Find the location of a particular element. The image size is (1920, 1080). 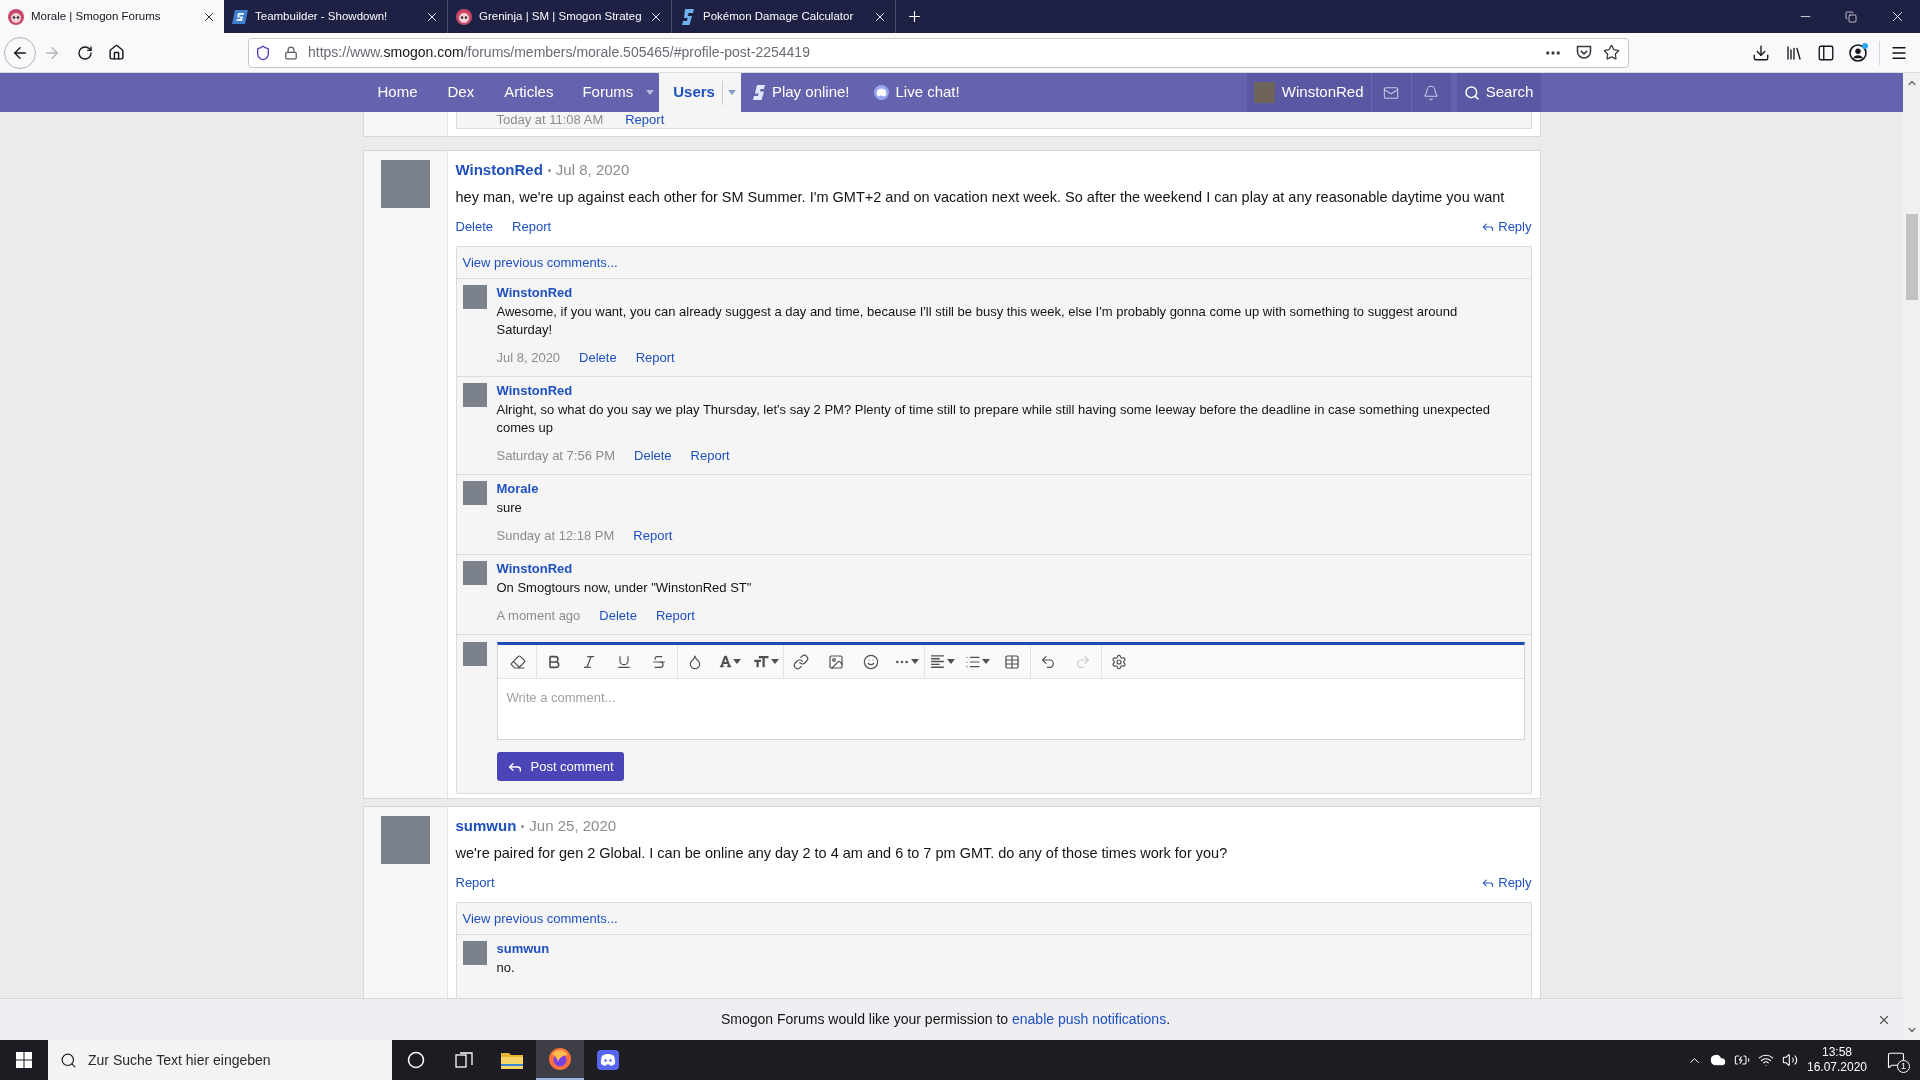

clock-time: 13:58 is located at coordinates (1837, 1052).